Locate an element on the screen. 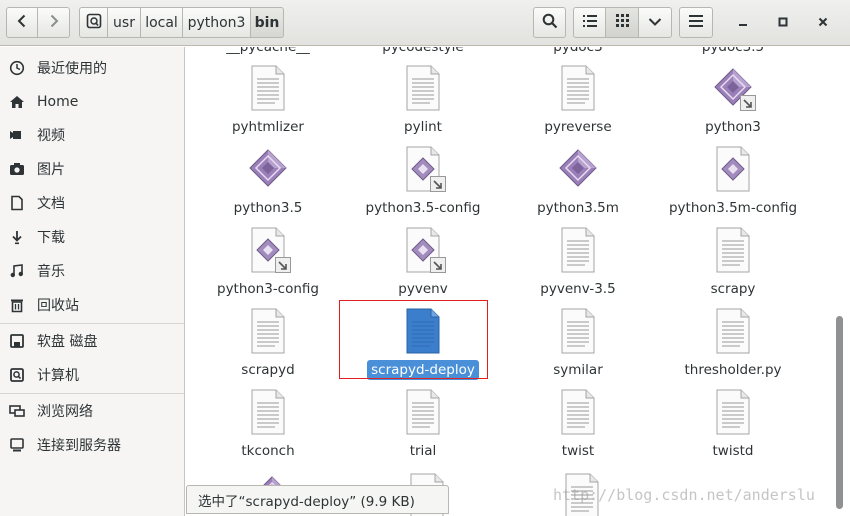 Image resolution: width=850 pixels, height=516 pixels. file-item: python3.5m is located at coordinates (578, 186).